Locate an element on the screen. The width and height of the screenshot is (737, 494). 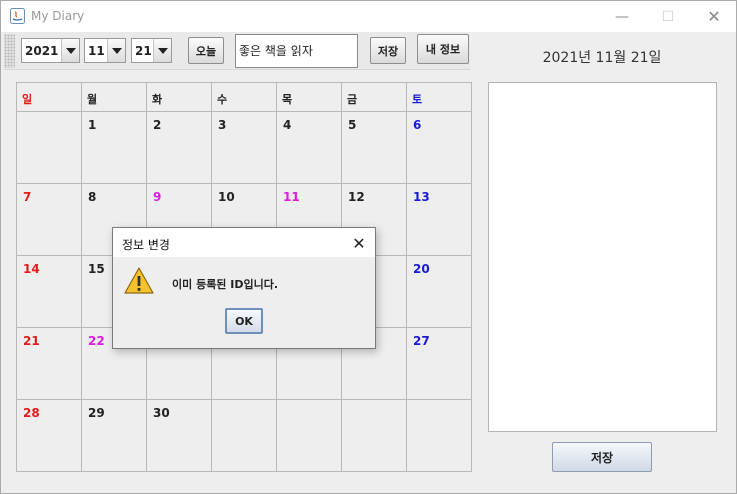
my-info-button: 내 정보 is located at coordinates (443, 49).